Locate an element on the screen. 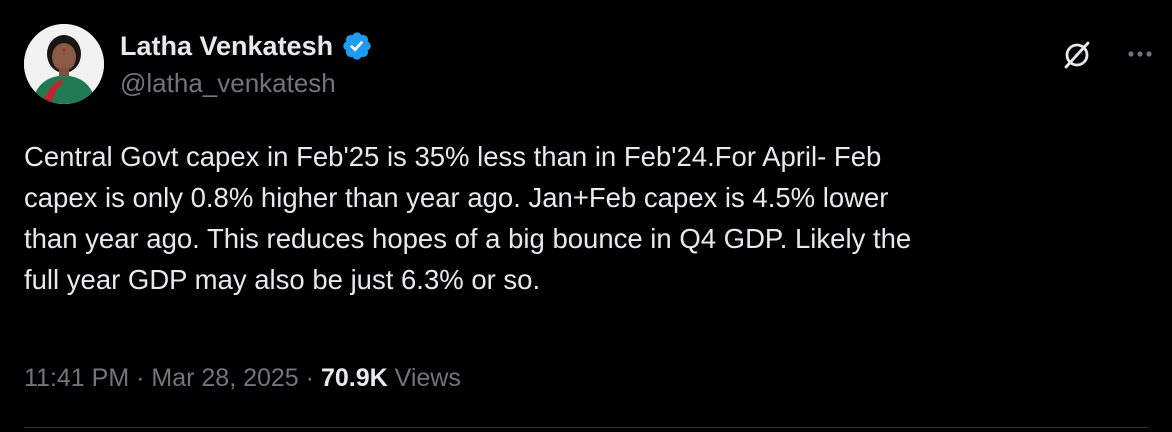  tweet-timestamp-link: 11:41 PM · Mar 28, 2025 is located at coordinates (161, 378).